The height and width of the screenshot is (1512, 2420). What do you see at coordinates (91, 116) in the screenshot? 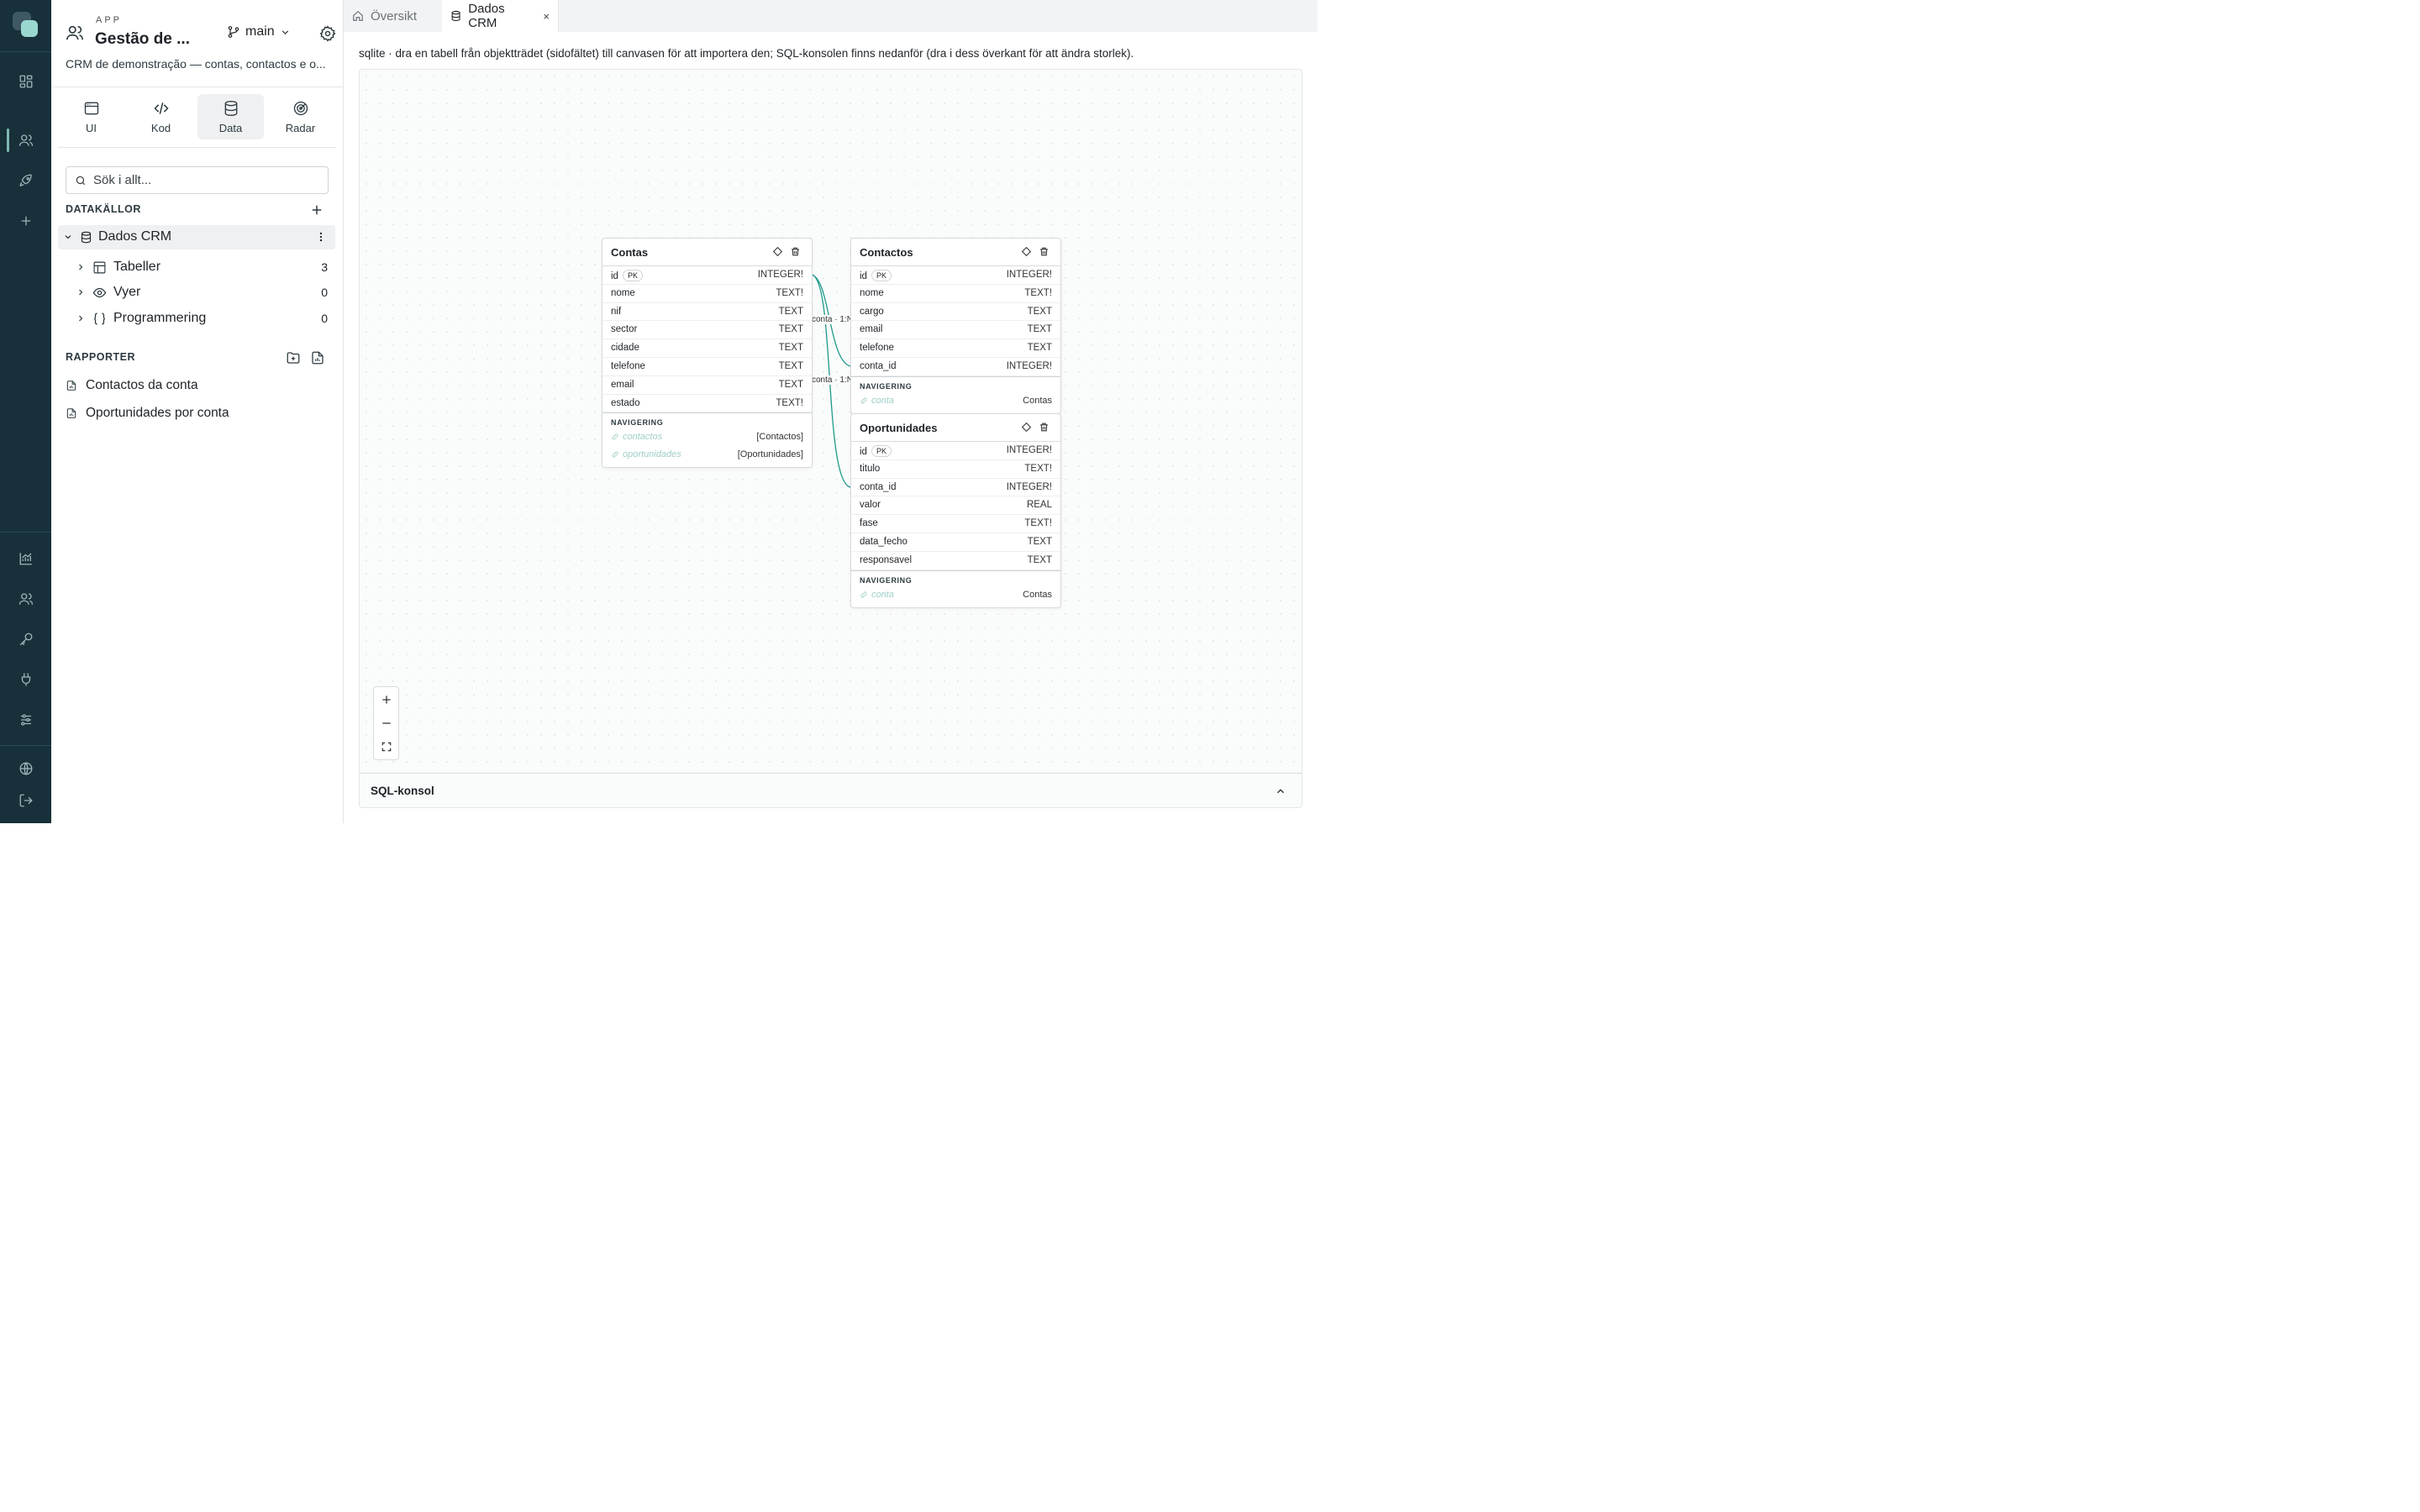
I see `tab-ui: UI` at bounding box center [91, 116].